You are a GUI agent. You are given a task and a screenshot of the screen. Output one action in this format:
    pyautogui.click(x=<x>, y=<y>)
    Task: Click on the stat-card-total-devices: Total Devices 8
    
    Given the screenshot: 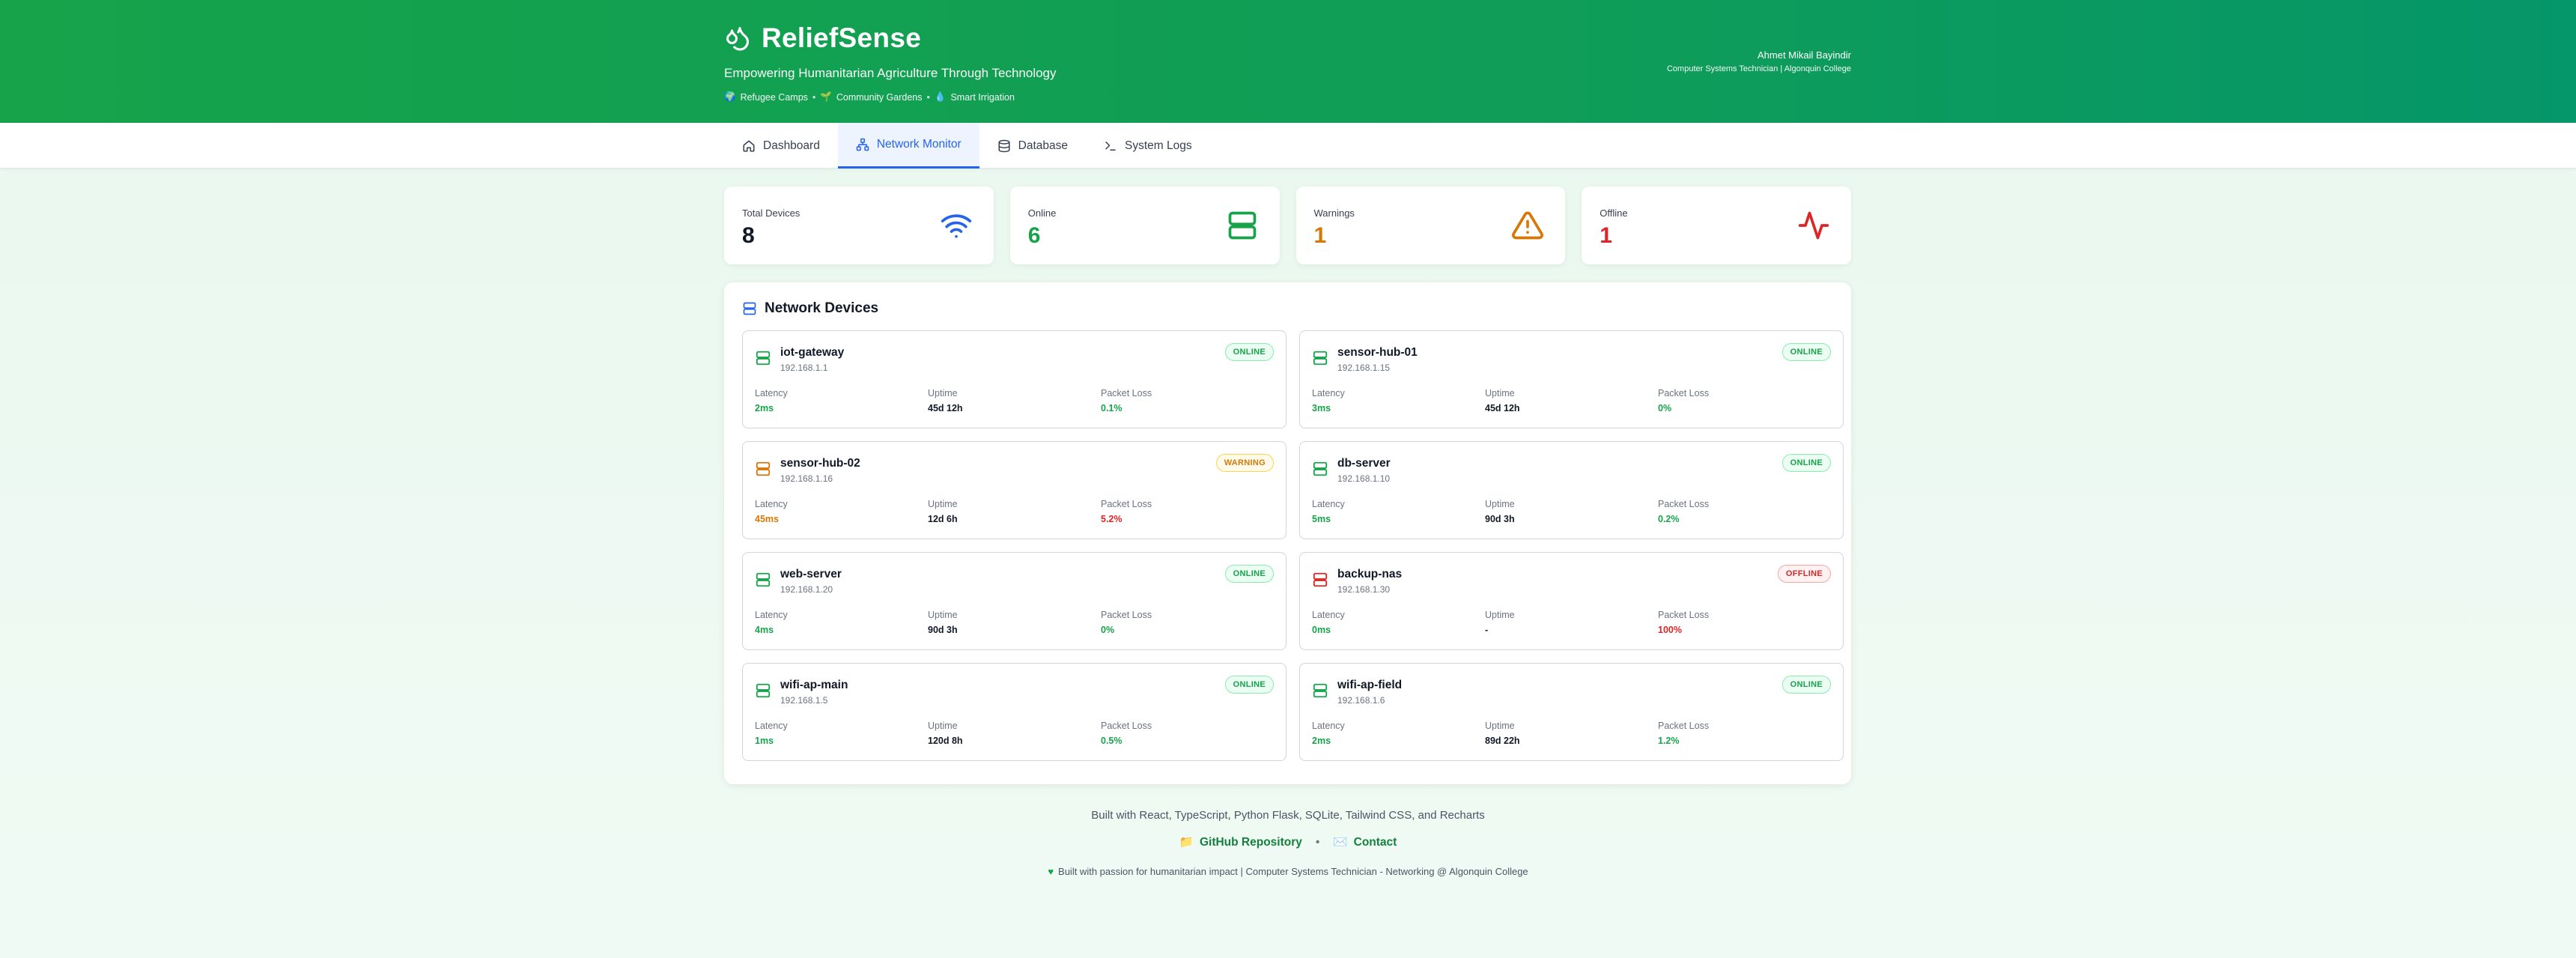 What is the action you would take?
    pyautogui.click(x=859, y=226)
    